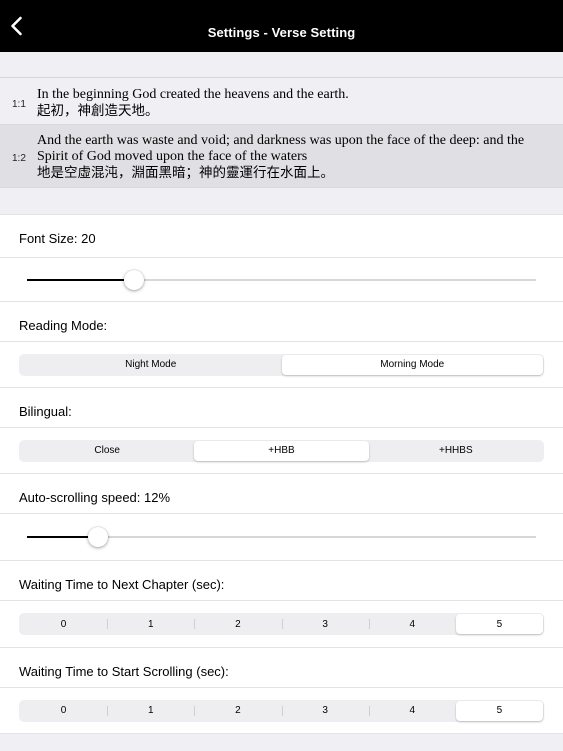  I want to click on font-size-label-row: Font Size: 20, so click(281, 235).